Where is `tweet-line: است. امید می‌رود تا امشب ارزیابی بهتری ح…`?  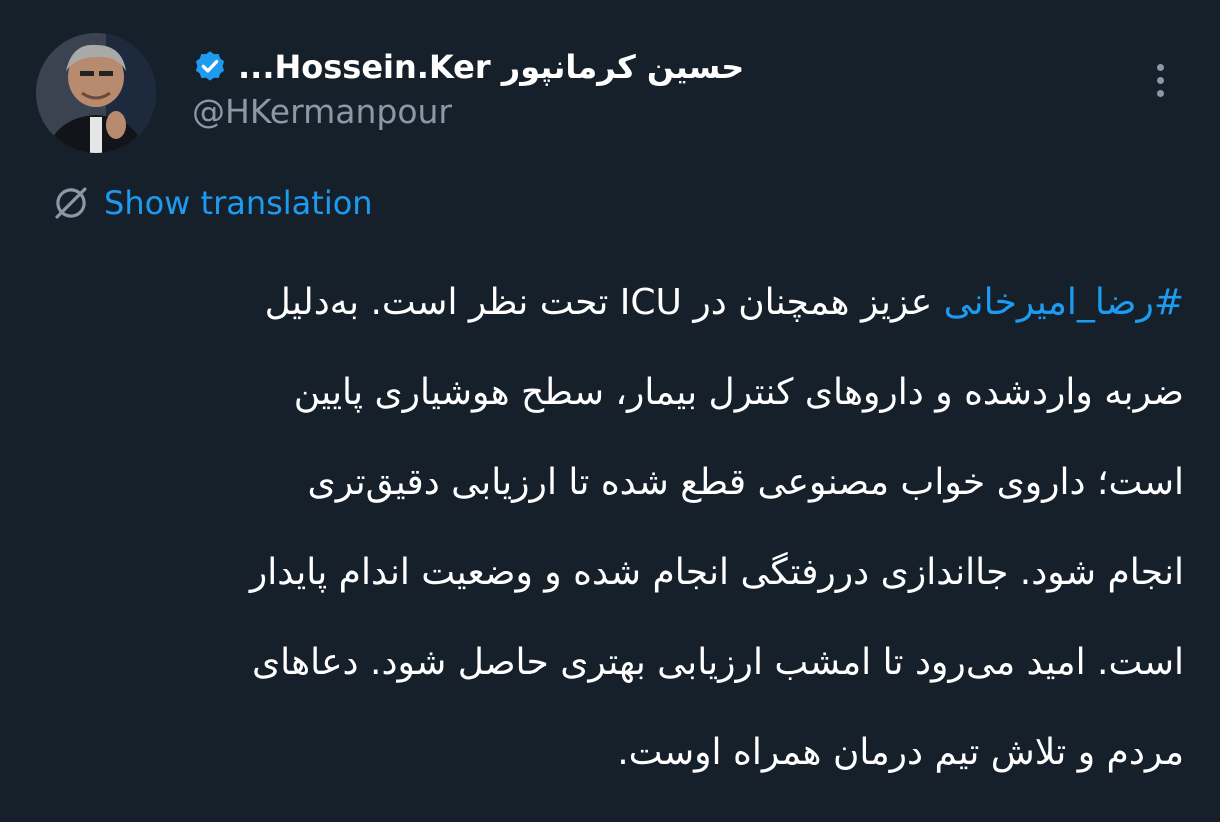
tweet-line: است. امید می‌رود تا امشب ارزیابی بهتری ح… is located at coordinates (717, 662).